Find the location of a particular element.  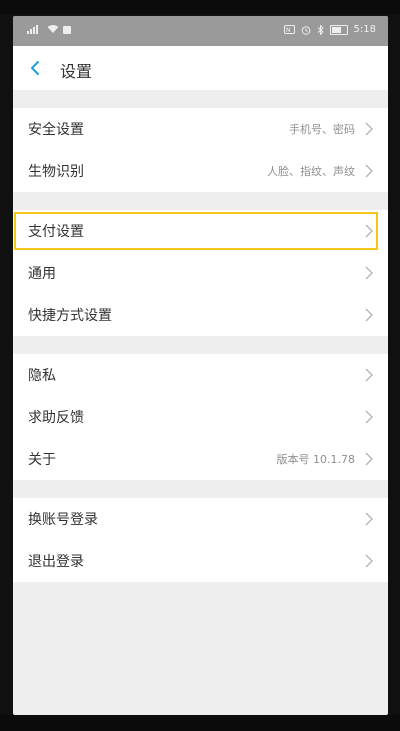

settings-row-shortcuts: 快捷方式设置 is located at coordinates (200, 315).